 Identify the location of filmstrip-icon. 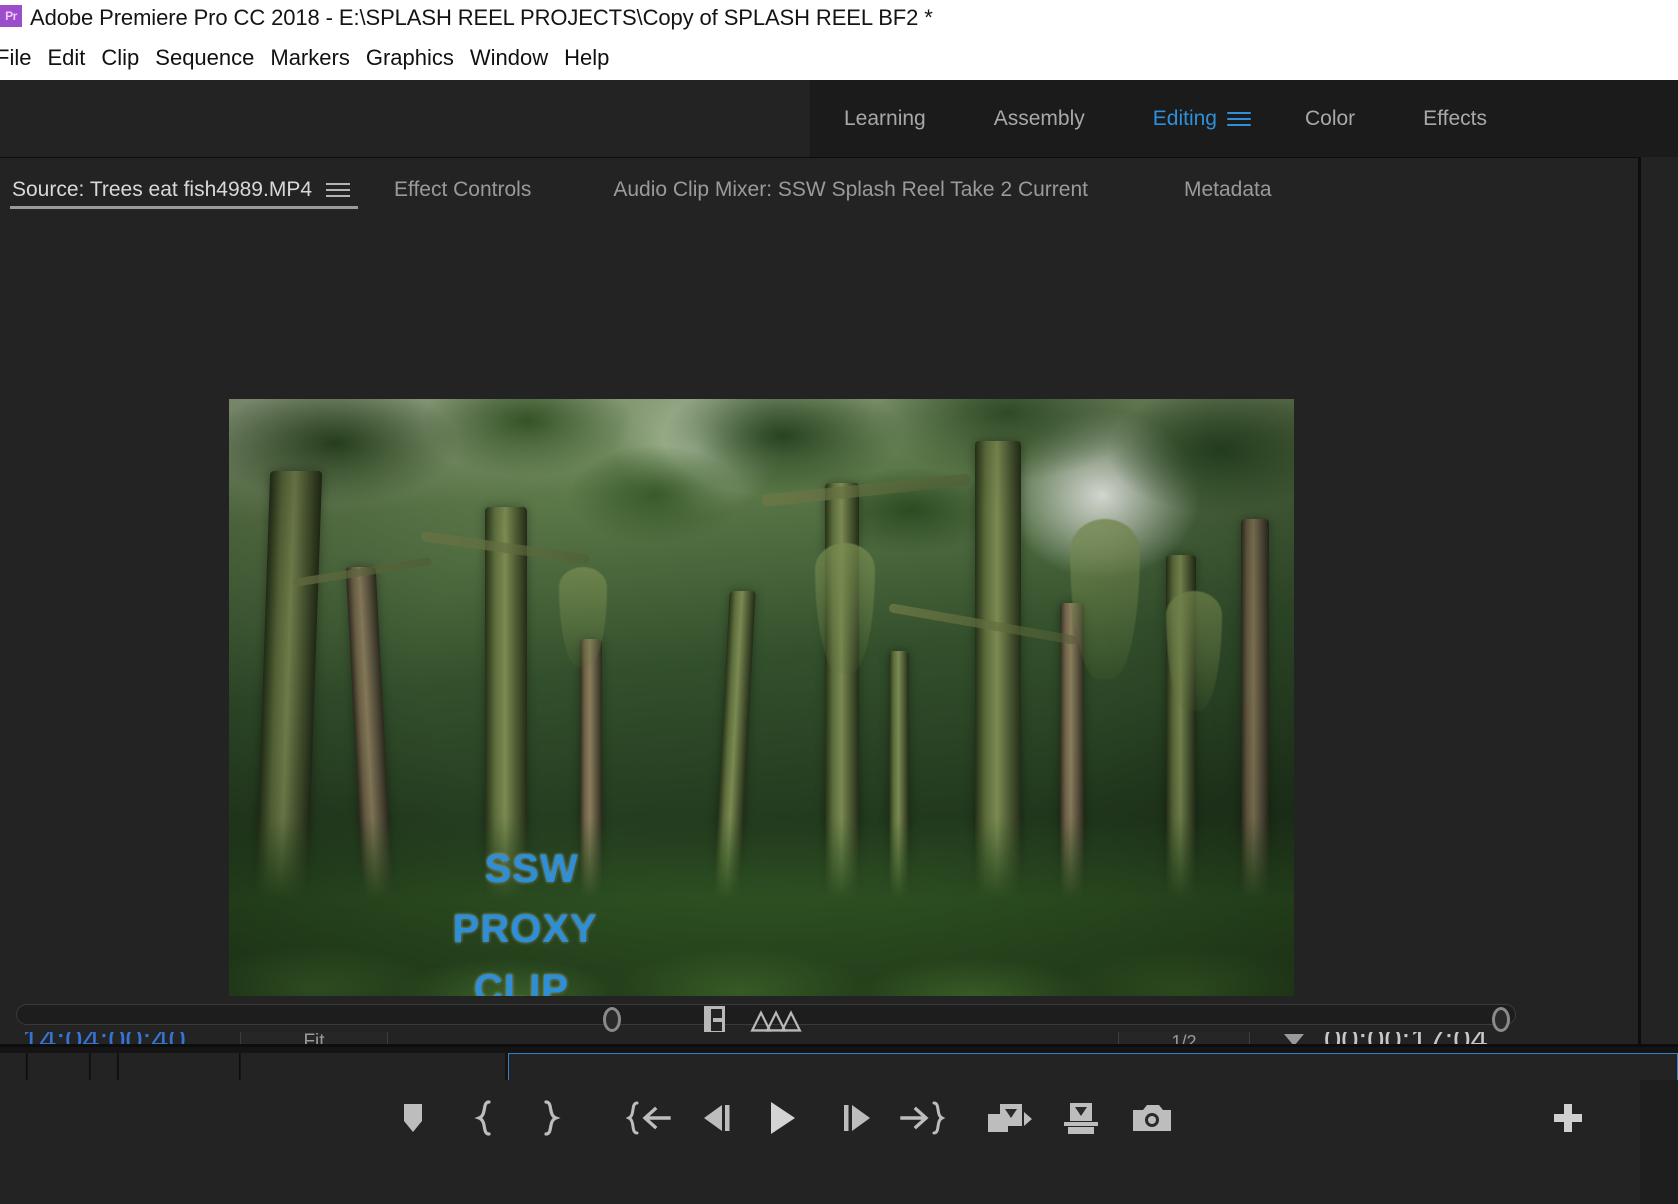
(714, 1020).